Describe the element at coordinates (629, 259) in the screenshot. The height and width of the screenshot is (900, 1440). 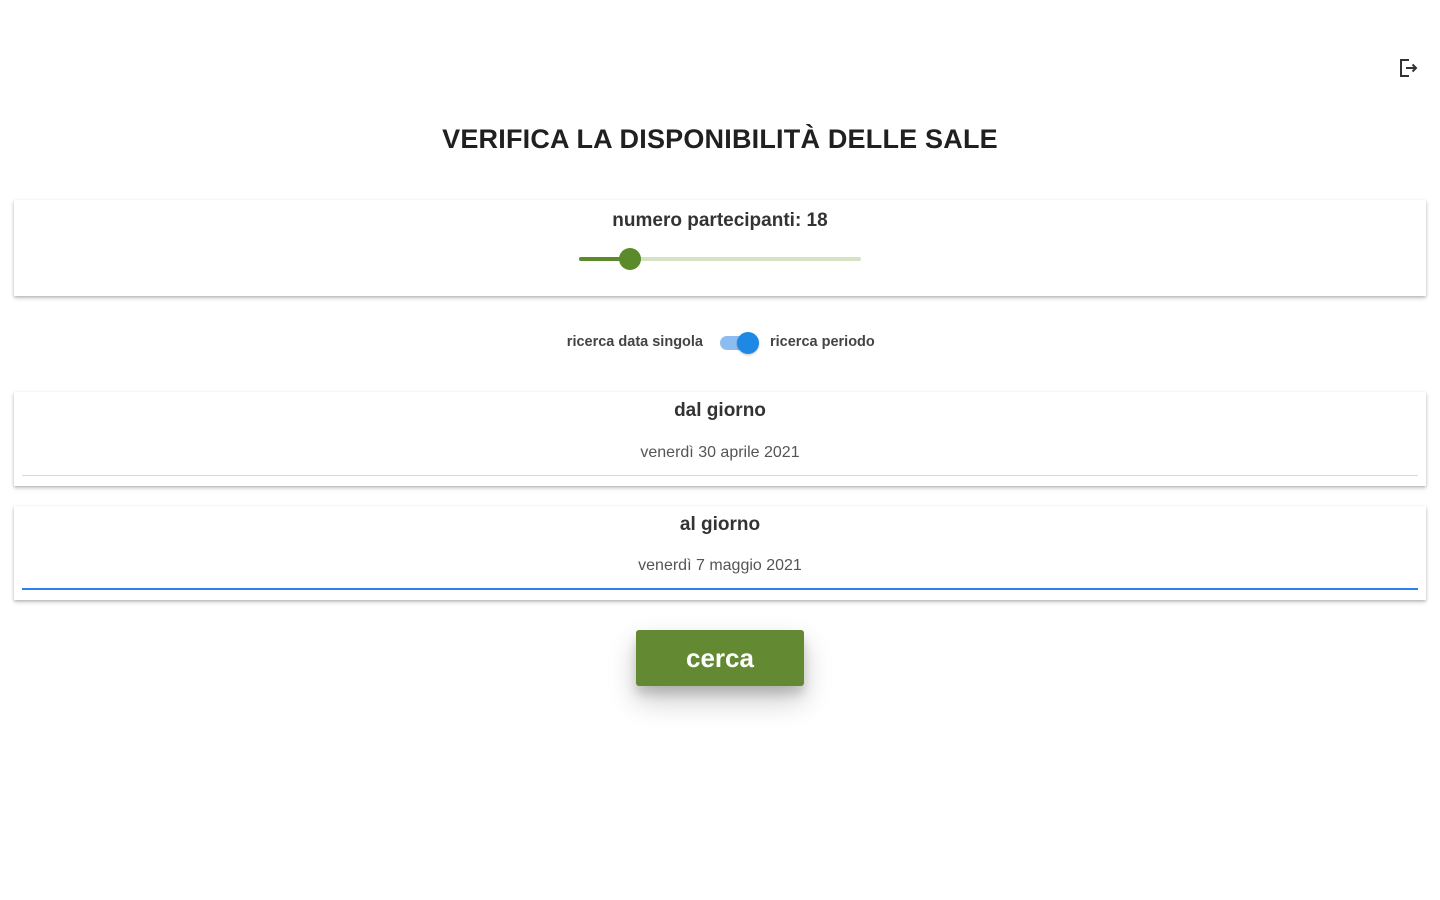
I see `slider-thumb` at that location.